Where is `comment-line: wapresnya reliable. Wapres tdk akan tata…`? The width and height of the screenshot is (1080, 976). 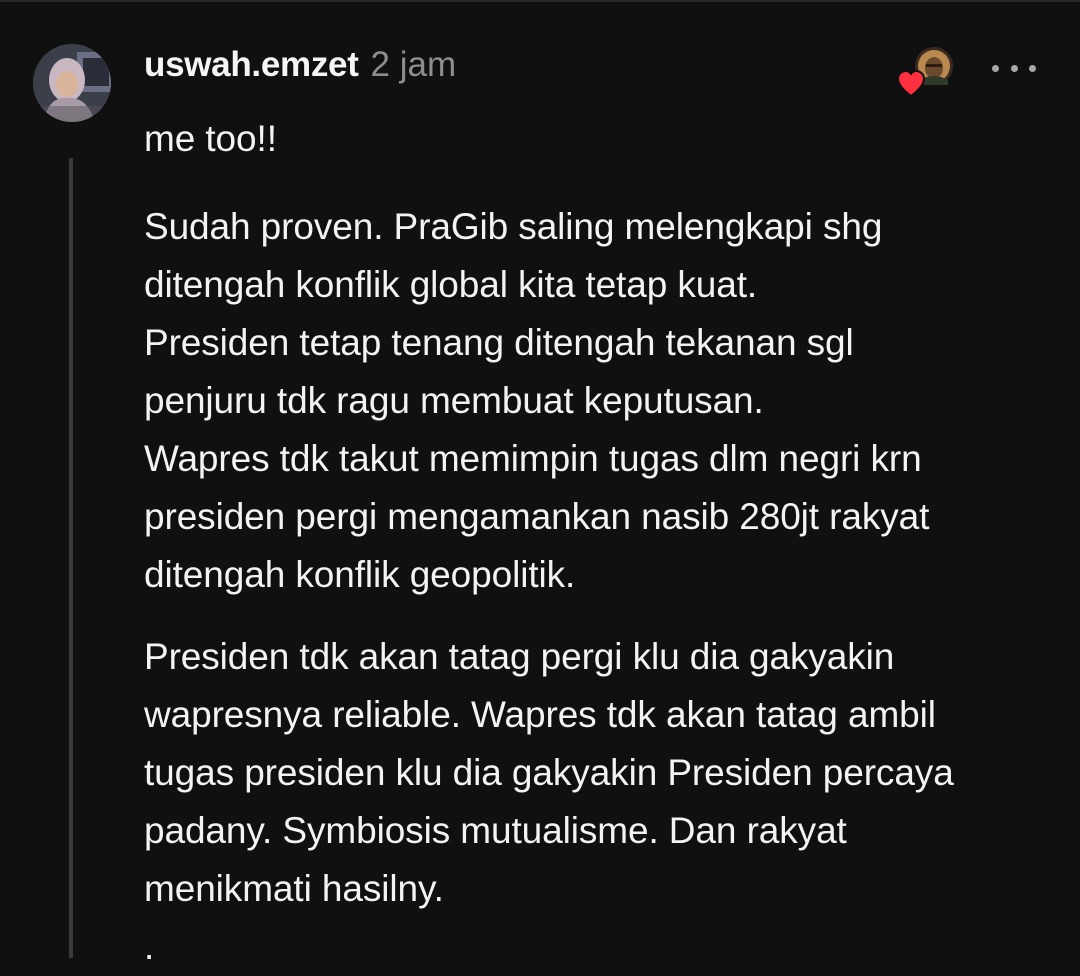
comment-line: wapresnya reliable. Wapres tdk akan tata… is located at coordinates (540, 714).